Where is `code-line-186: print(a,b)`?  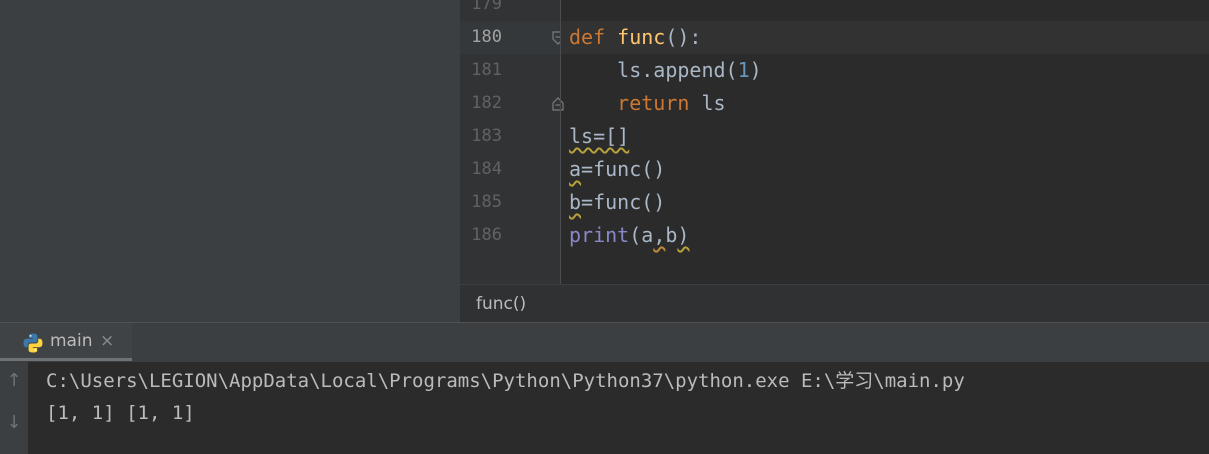 code-line-186: print(a,b) is located at coordinates (629, 235).